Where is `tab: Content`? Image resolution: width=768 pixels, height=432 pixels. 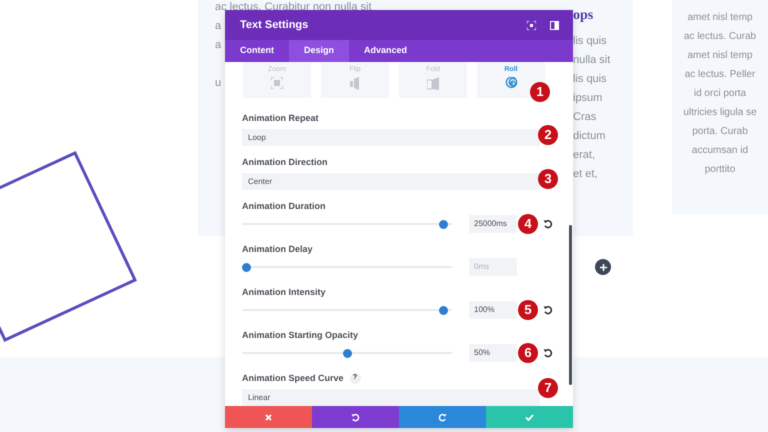 tab: Content is located at coordinates (257, 51).